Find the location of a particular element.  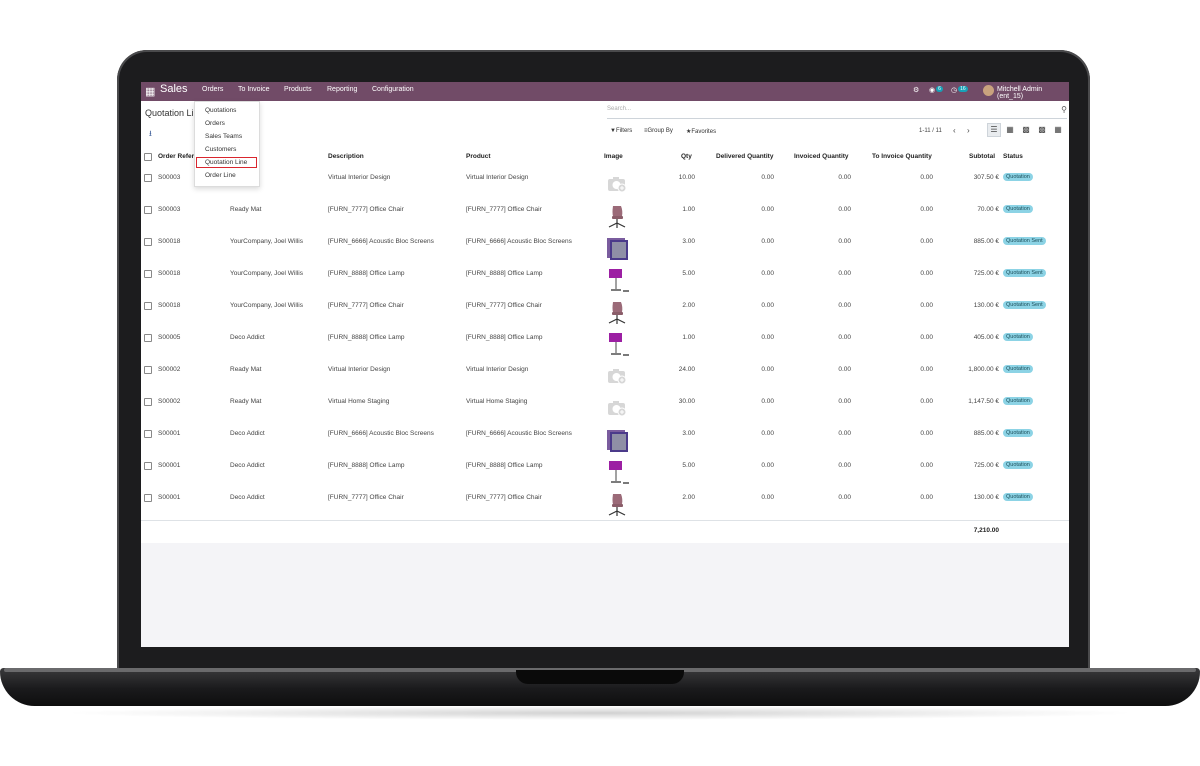

header-delivered-quantity: Delivered Quantity is located at coordinates (744, 156).